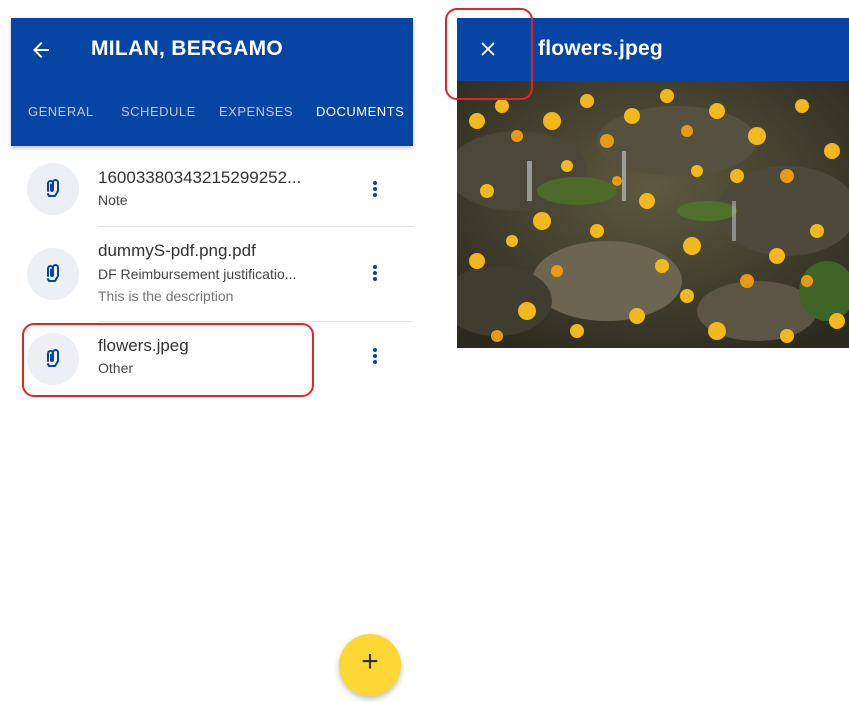  I want to click on document-type: Note, so click(113, 200).